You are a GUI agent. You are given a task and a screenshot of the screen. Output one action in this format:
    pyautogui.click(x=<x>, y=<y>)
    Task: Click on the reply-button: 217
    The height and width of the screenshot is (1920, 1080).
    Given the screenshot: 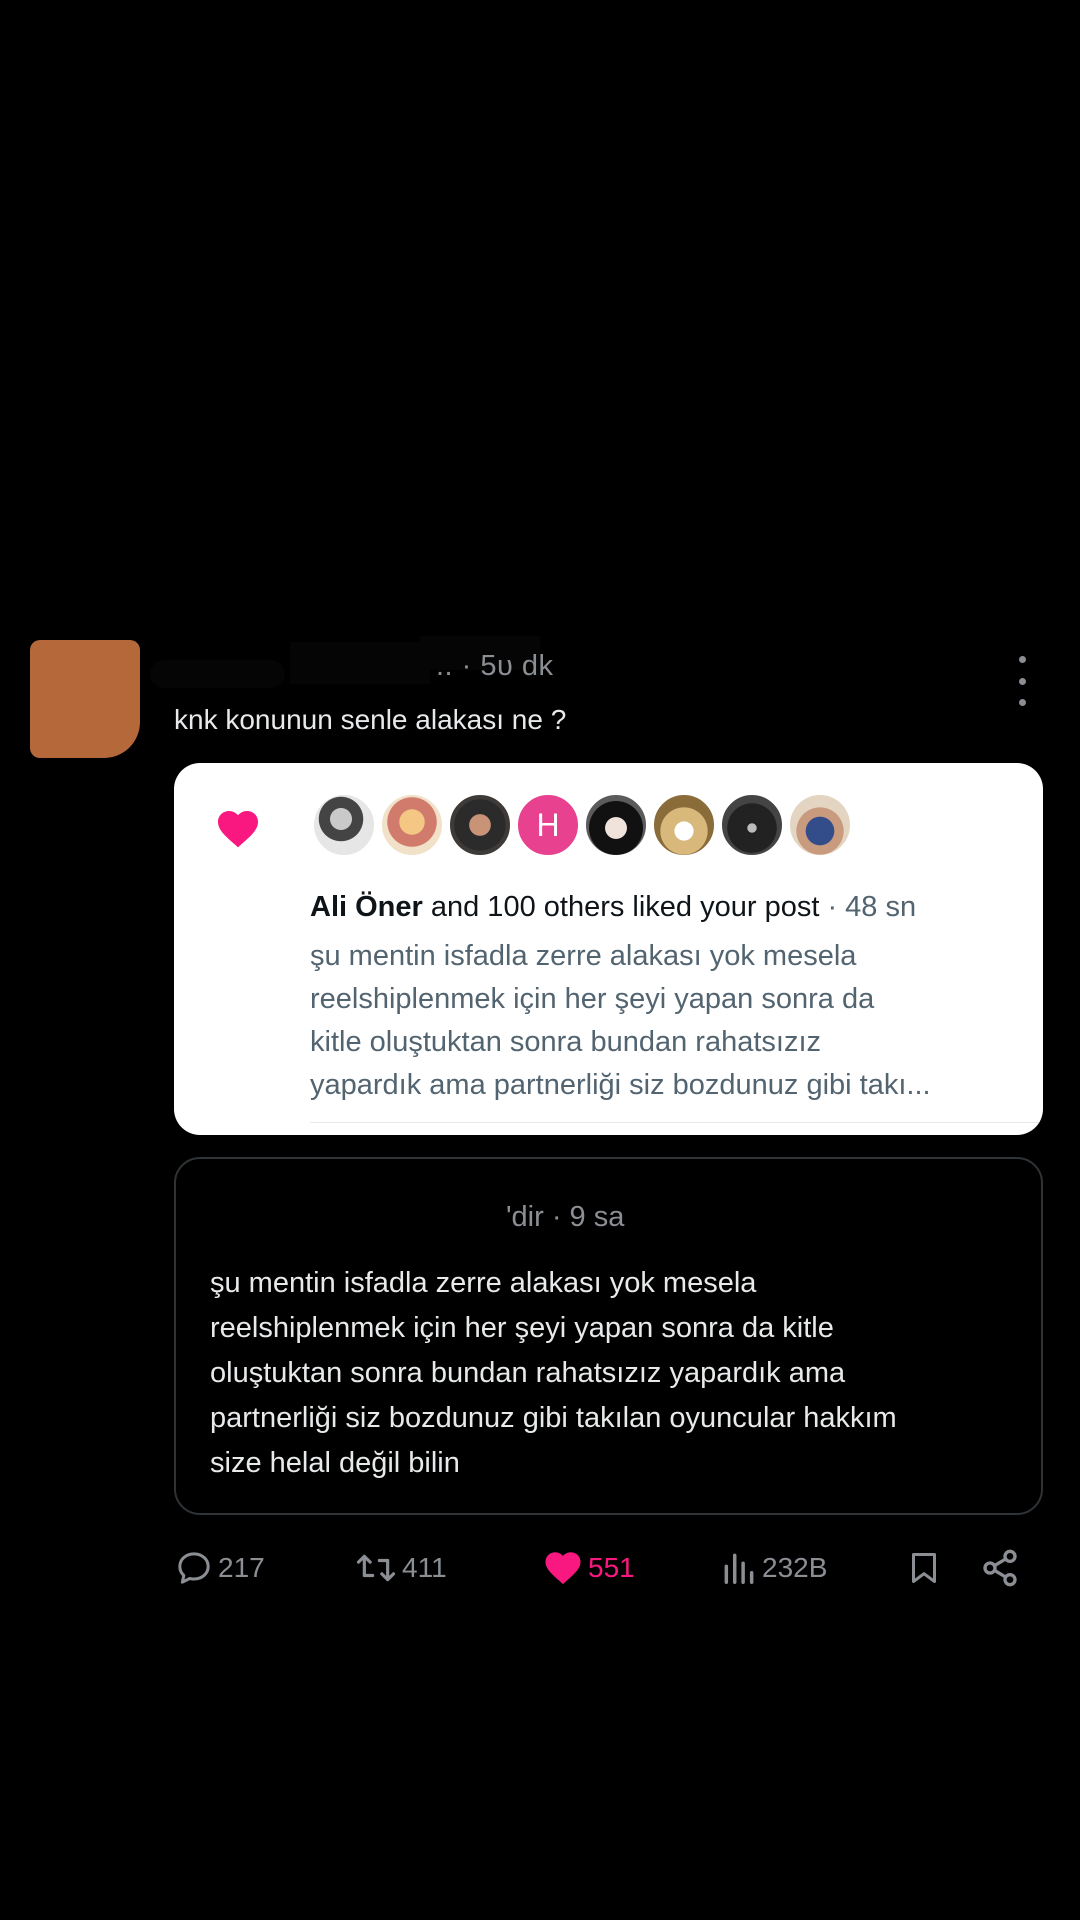 What is the action you would take?
    pyautogui.click(x=219, y=1568)
    